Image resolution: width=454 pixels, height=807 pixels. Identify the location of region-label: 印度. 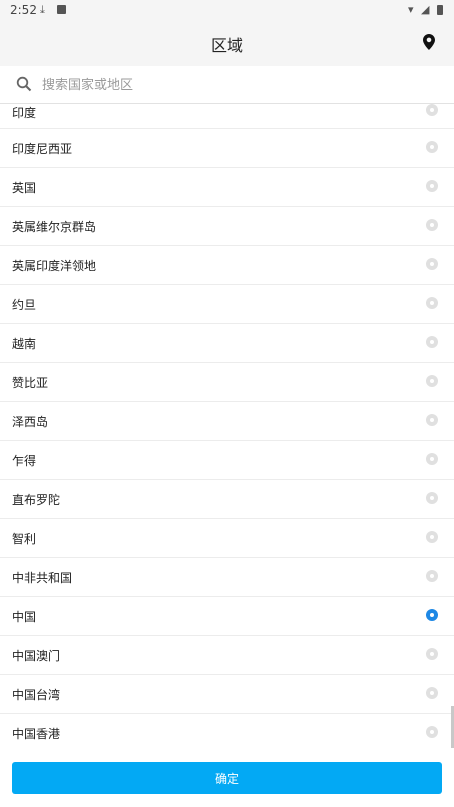
(24, 113).